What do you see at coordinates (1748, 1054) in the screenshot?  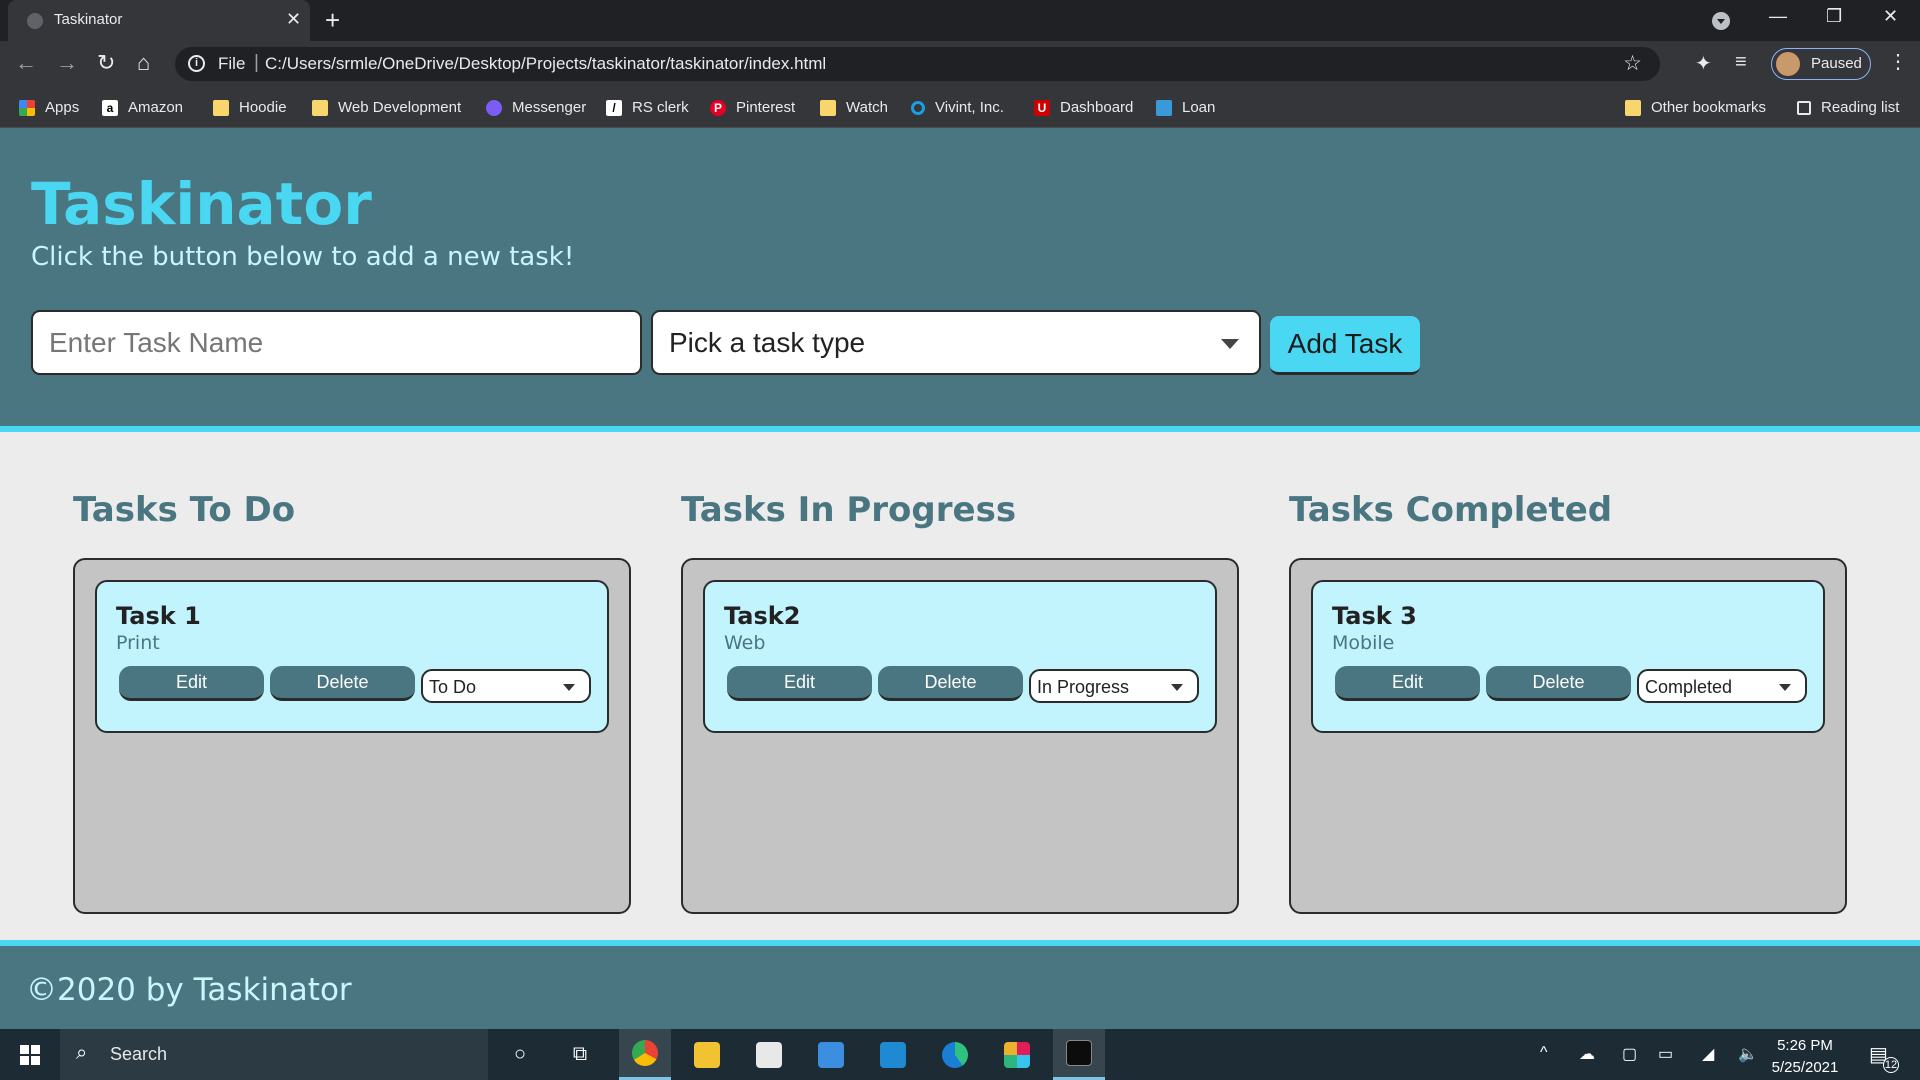 I see `volume-icon: 🔈` at bounding box center [1748, 1054].